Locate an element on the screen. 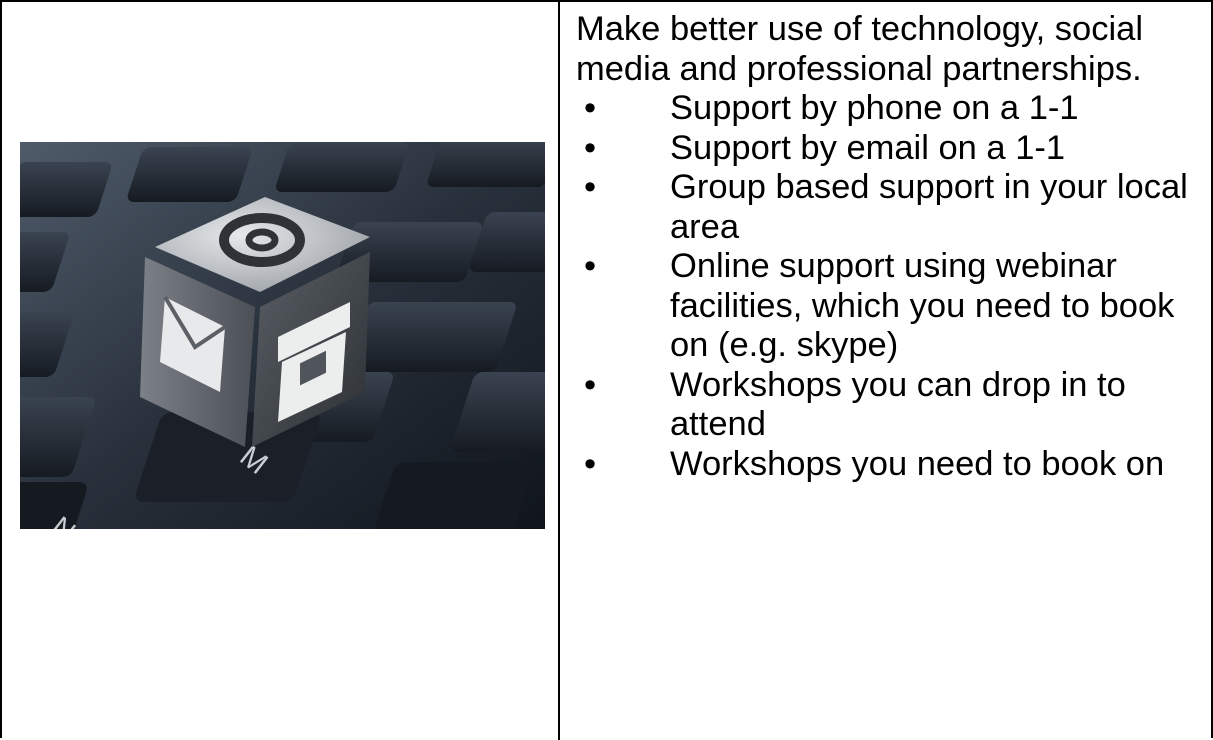 This screenshot has height=740, width=1213. list-item: • Workshops you need to book on is located at coordinates (874, 463).